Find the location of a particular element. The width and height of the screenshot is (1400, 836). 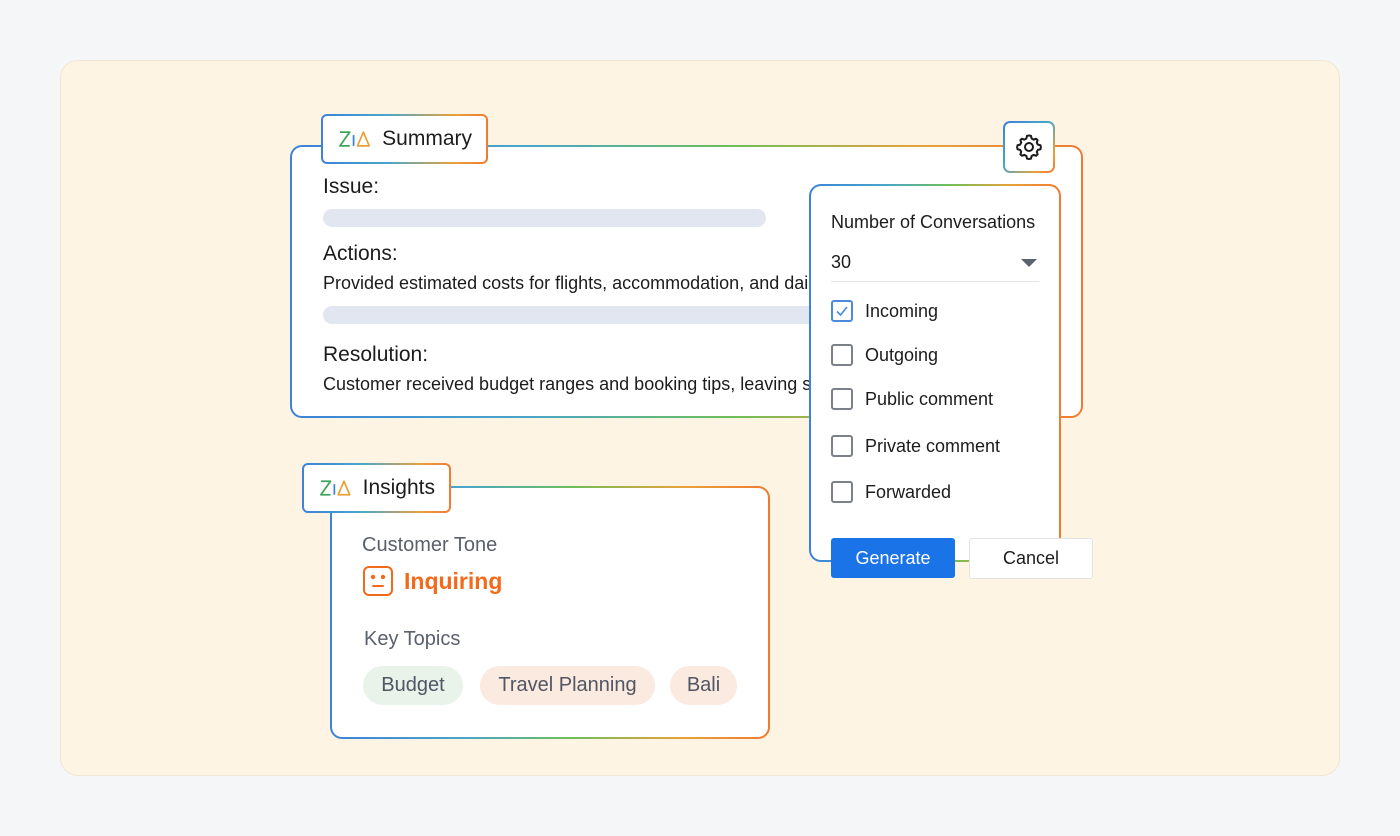

gear-icon is located at coordinates (1029, 147).